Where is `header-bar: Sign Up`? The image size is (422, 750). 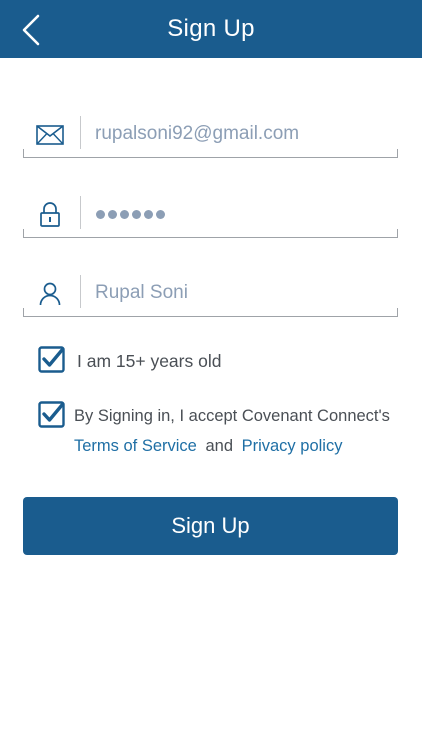 header-bar: Sign Up is located at coordinates (211, 29).